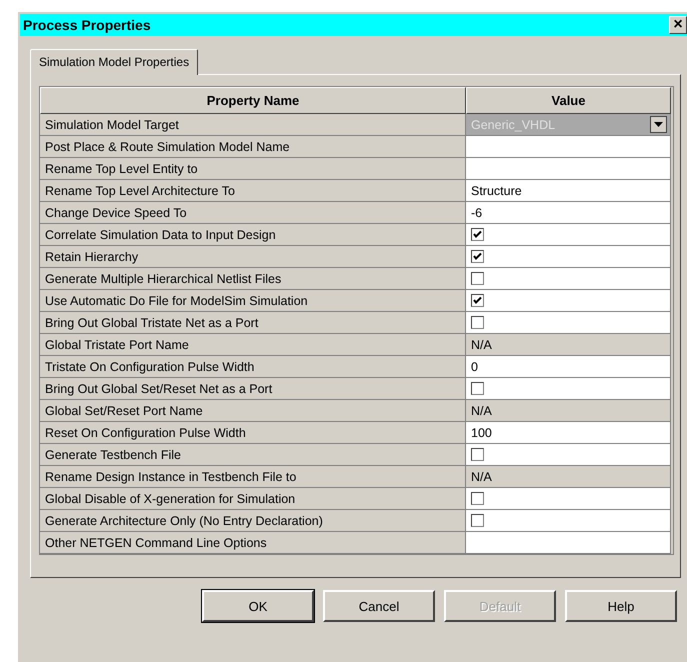 The width and height of the screenshot is (687, 662). What do you see at coordinates (253, 235) in the screenshot?
I see `property-name: Correlate Simulation Data to Input Design` at bounding box center [253, 235].